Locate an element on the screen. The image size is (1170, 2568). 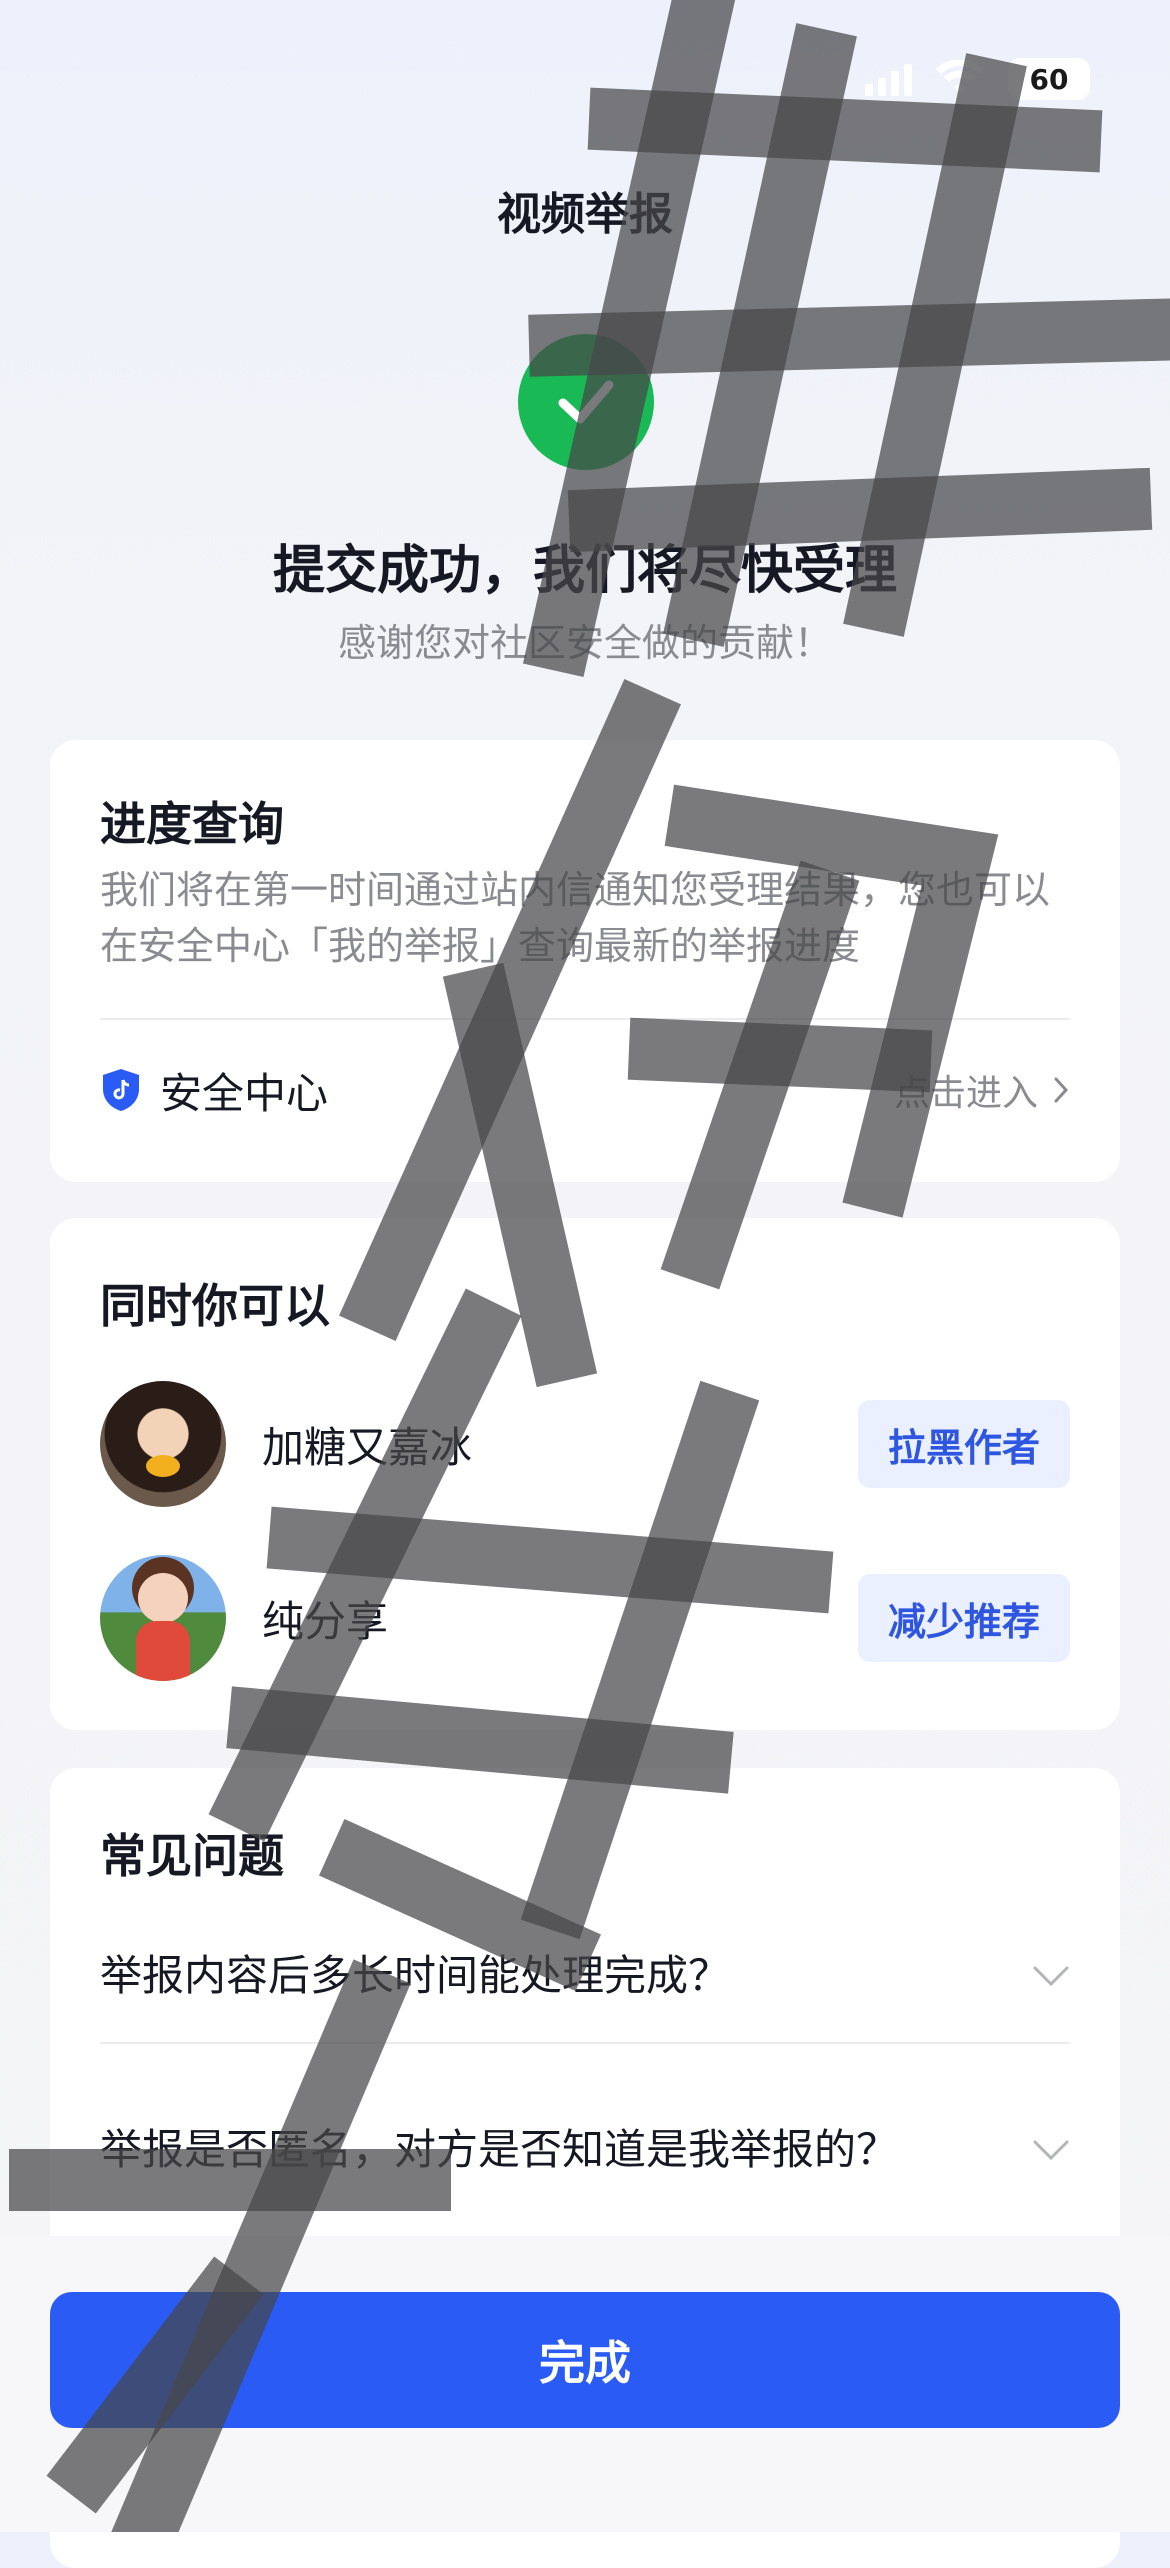
check-icon is located at coordinates (586, 402).